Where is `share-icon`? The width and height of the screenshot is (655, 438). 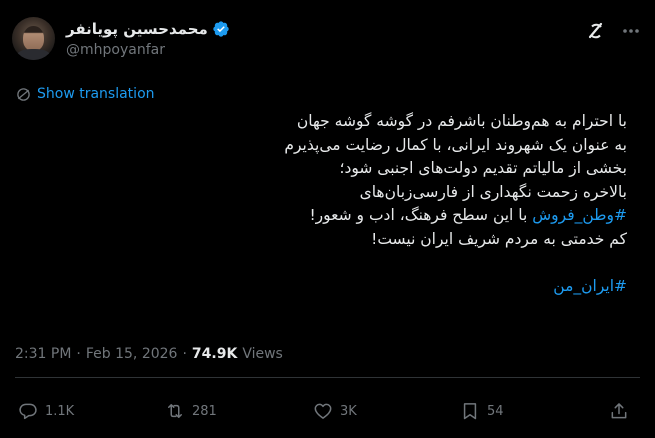
share-icon is located at coordinates (619, 411).